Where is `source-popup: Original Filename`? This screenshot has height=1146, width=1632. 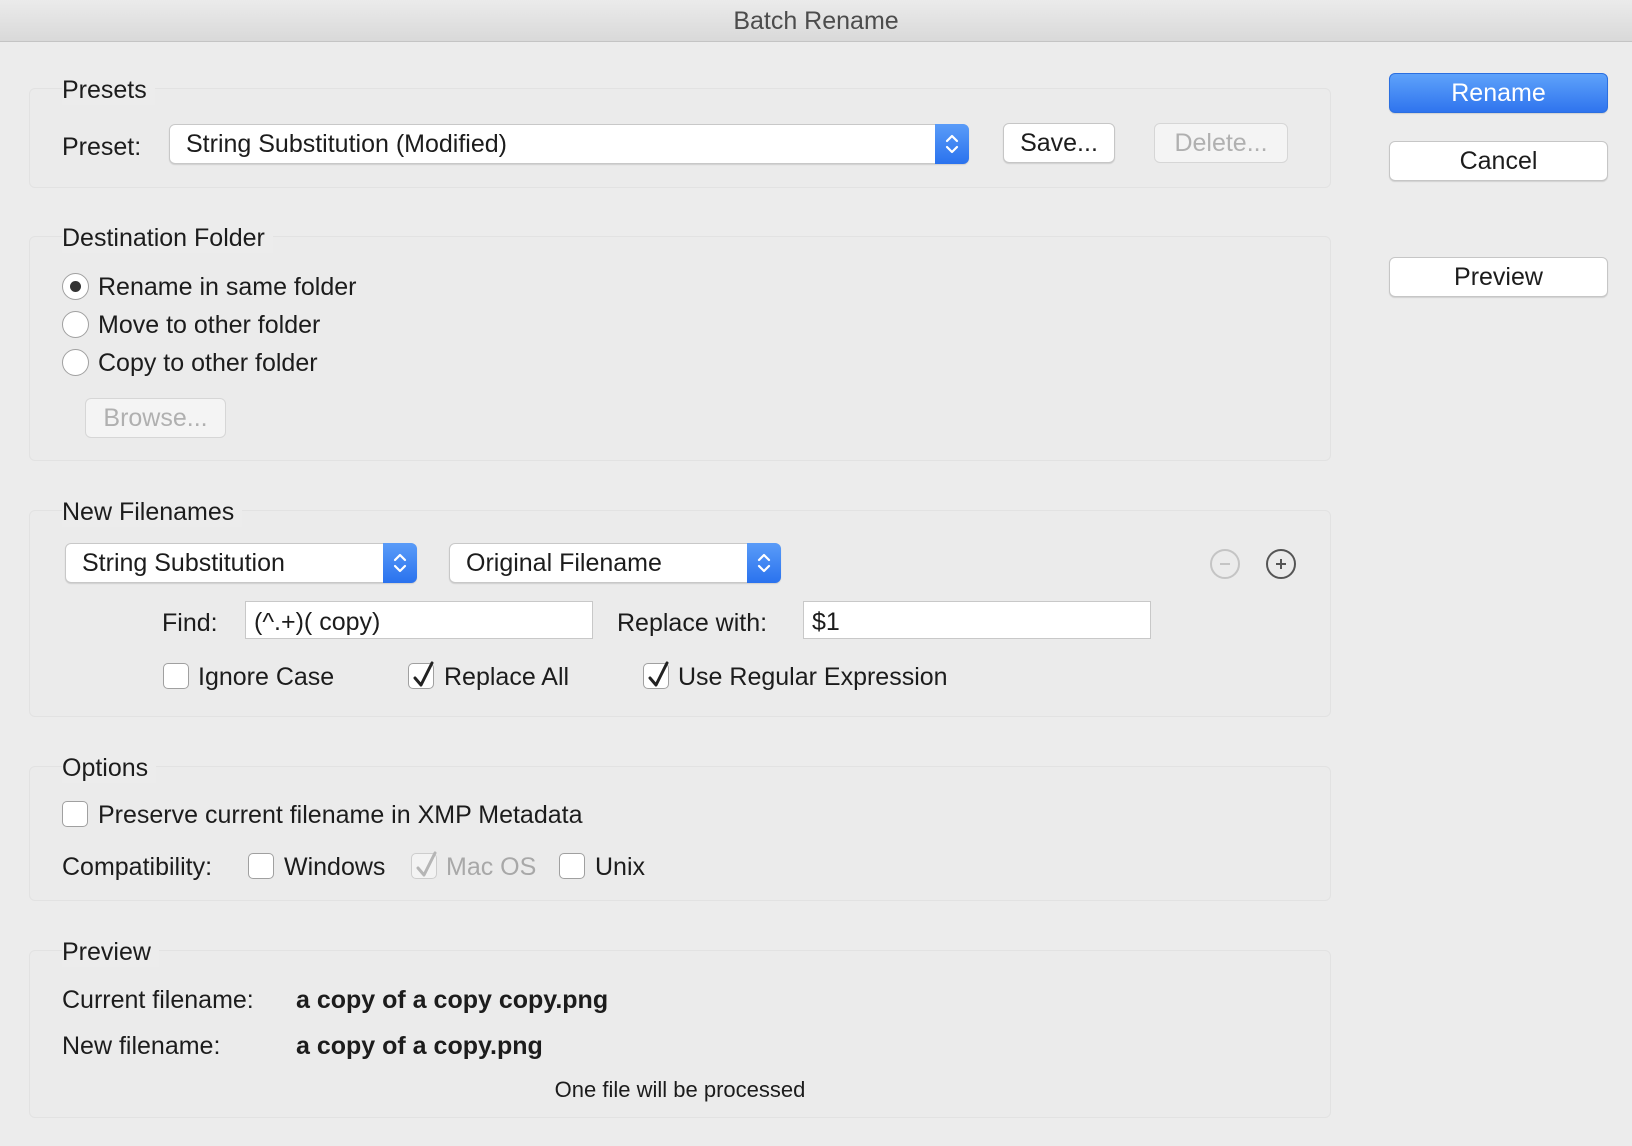 source-popup: Original Filename is located at coordinates (615, 563).